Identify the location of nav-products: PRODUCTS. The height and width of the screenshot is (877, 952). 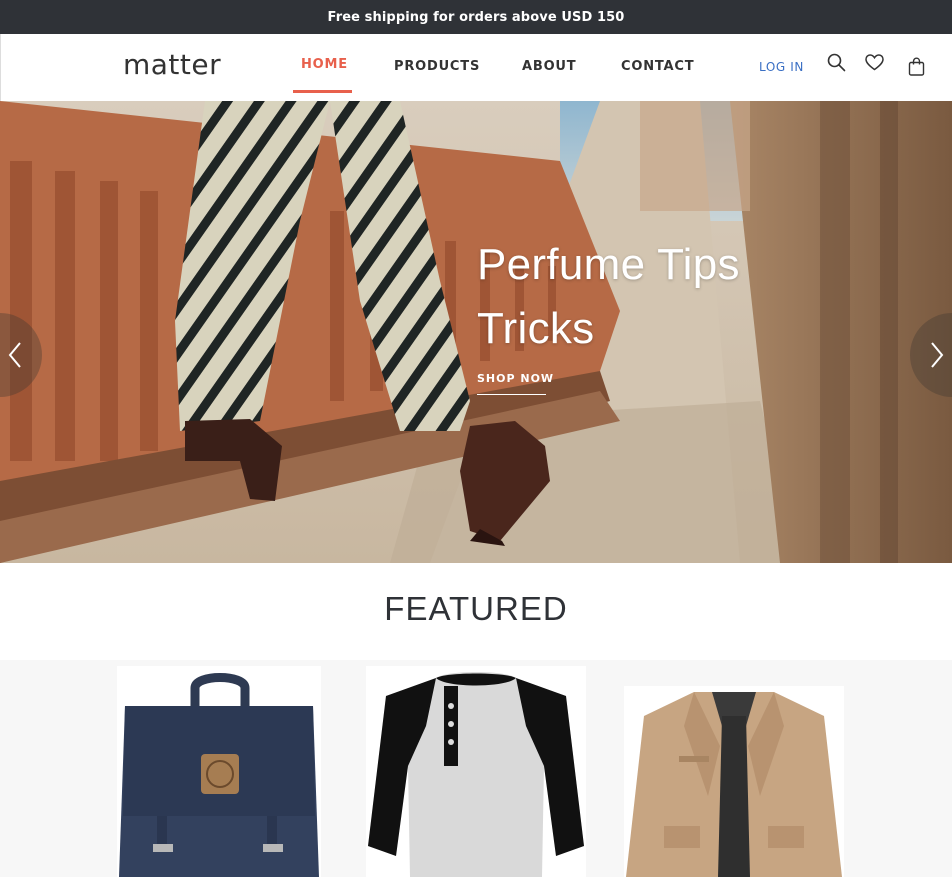
(437, 66).